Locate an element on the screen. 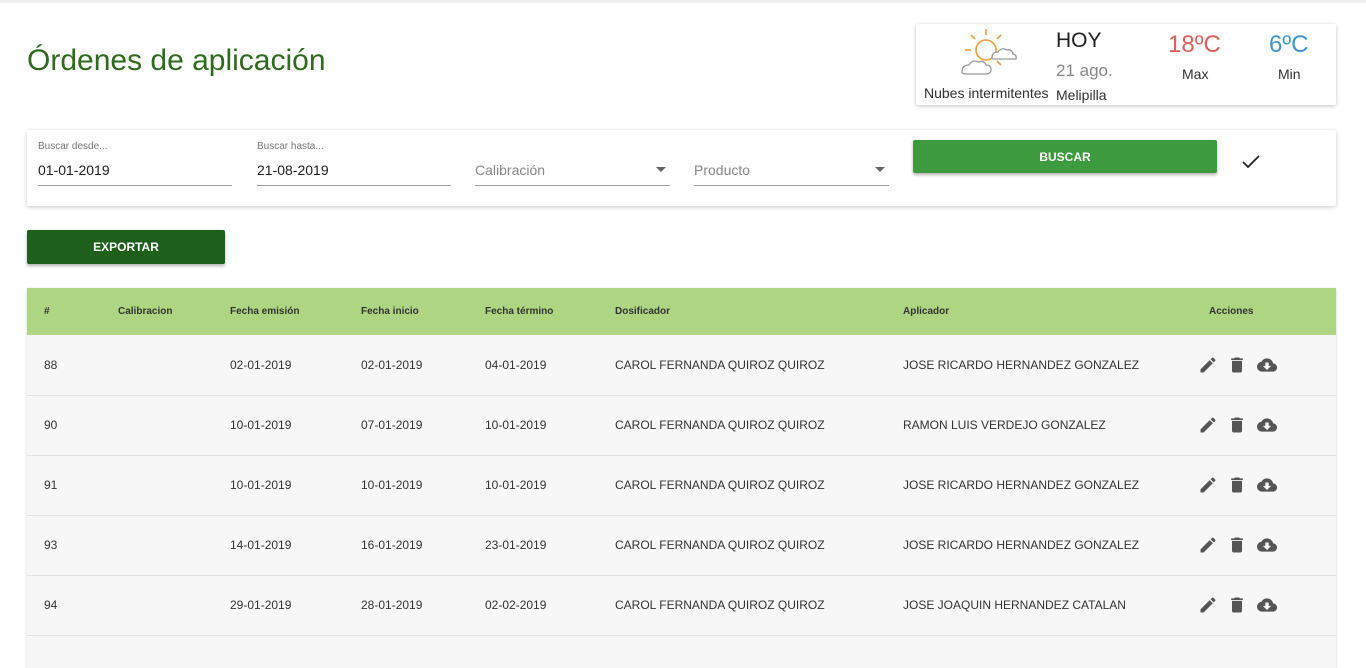 The image size is (1366, 668). header-calibracion: Calibracion is located at coordinates (174, 311).